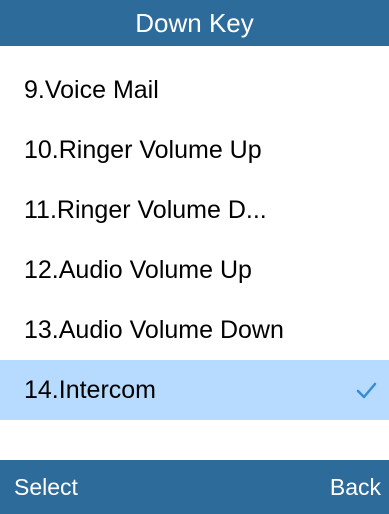 The image size is (389, 514). I want to click on menu-item-audio-volume-down: 13.Audio Volume Down, so click(194, 330).